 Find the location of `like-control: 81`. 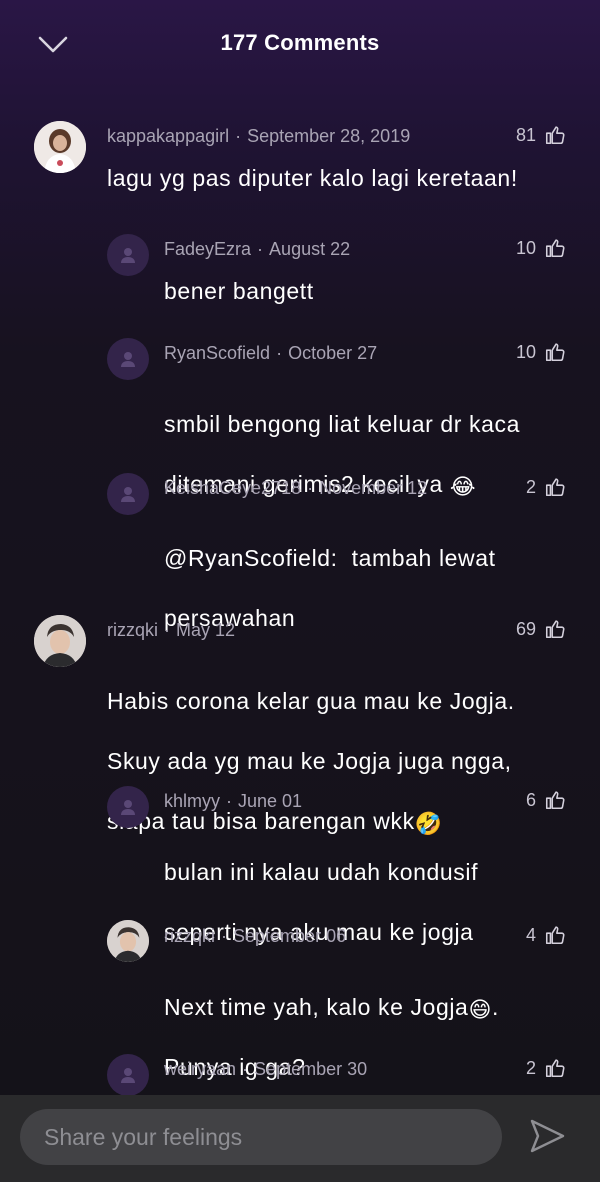

like-control: 81 is located at coordinates (541, 135).